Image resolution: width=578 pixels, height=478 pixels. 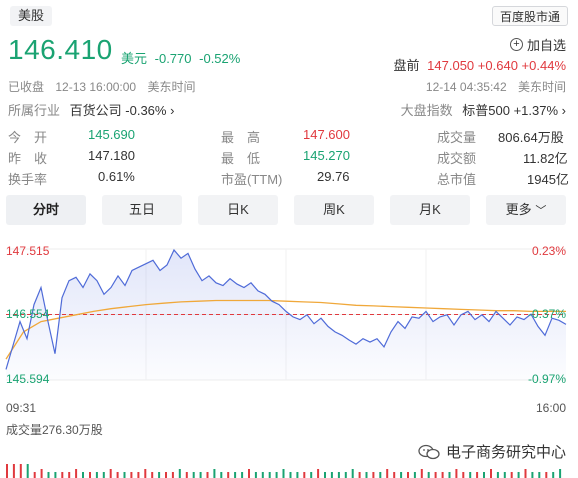 What do you see at coordinates (96, 87) in the screenshot?
I see `closed-time: 12-13 16:00:00` at bounding box center [96, 87].